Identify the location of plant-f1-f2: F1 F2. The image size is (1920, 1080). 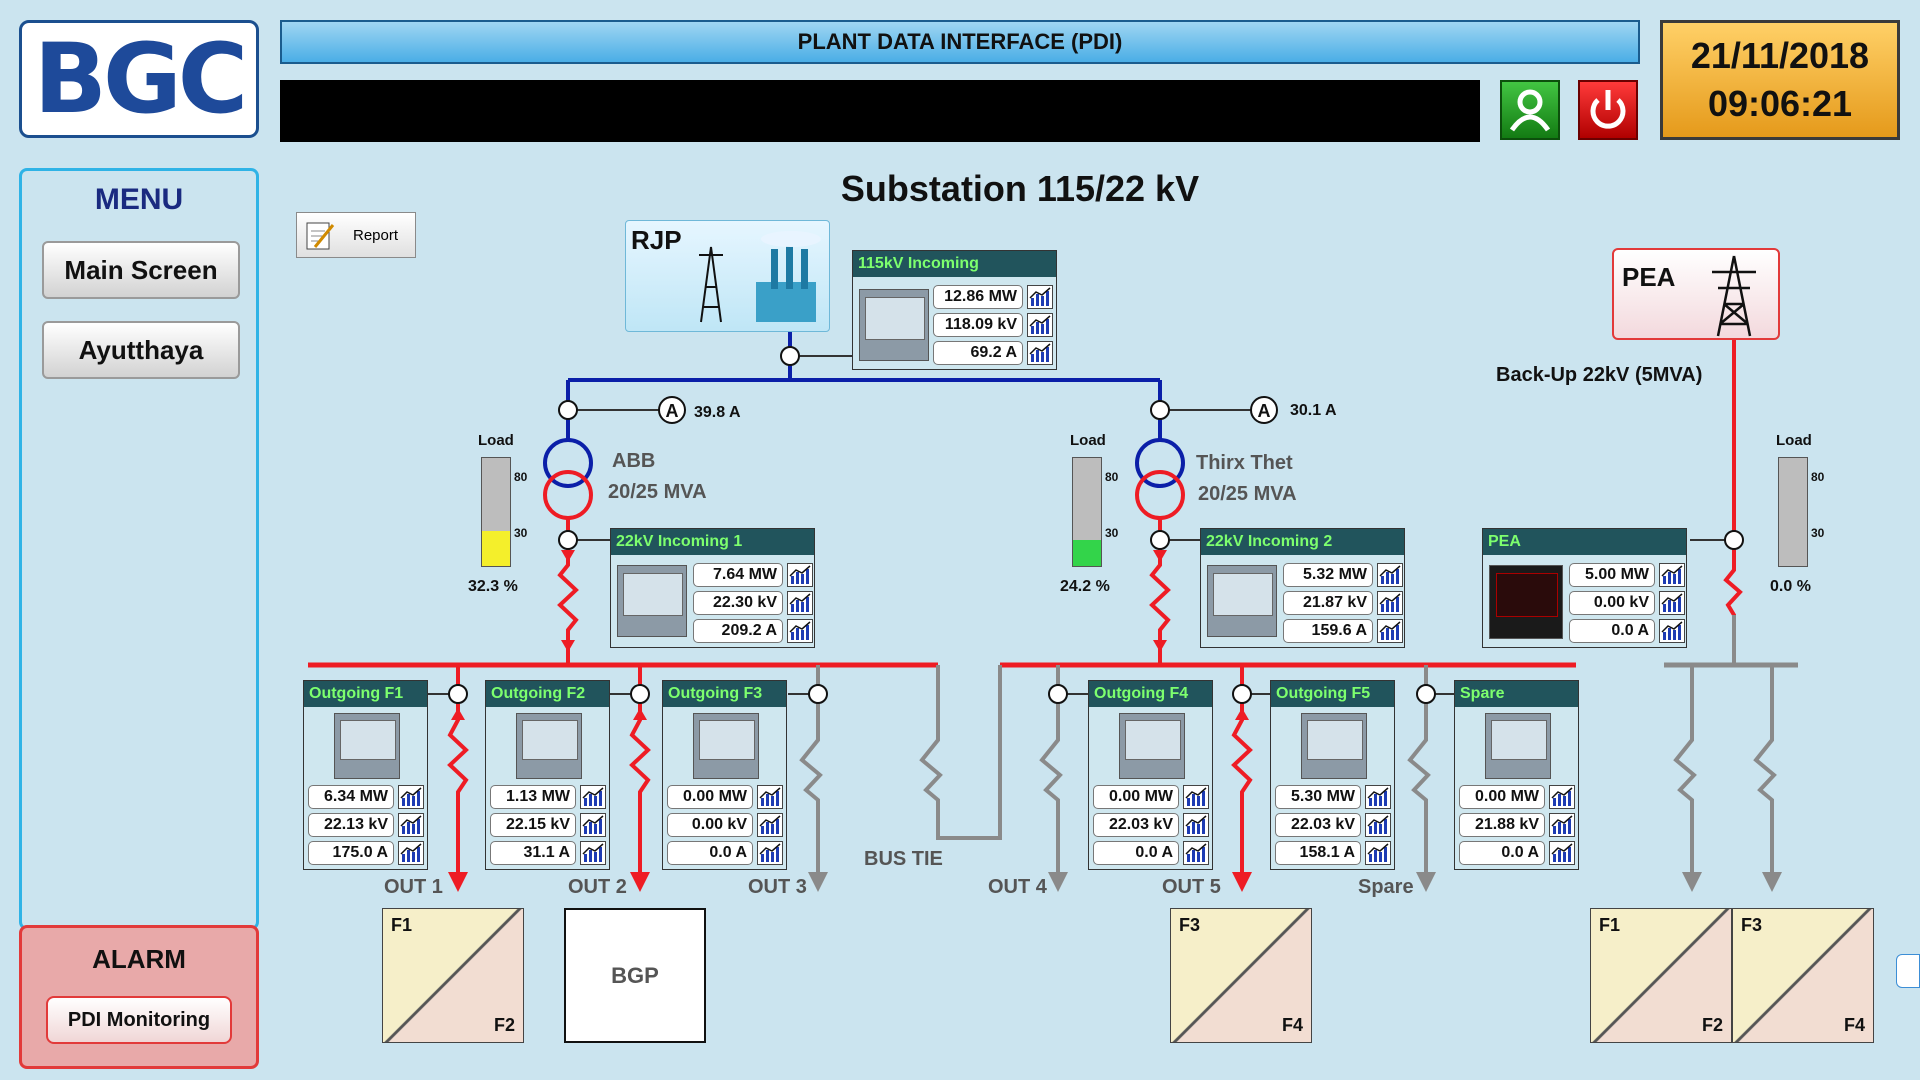
(453, 975).